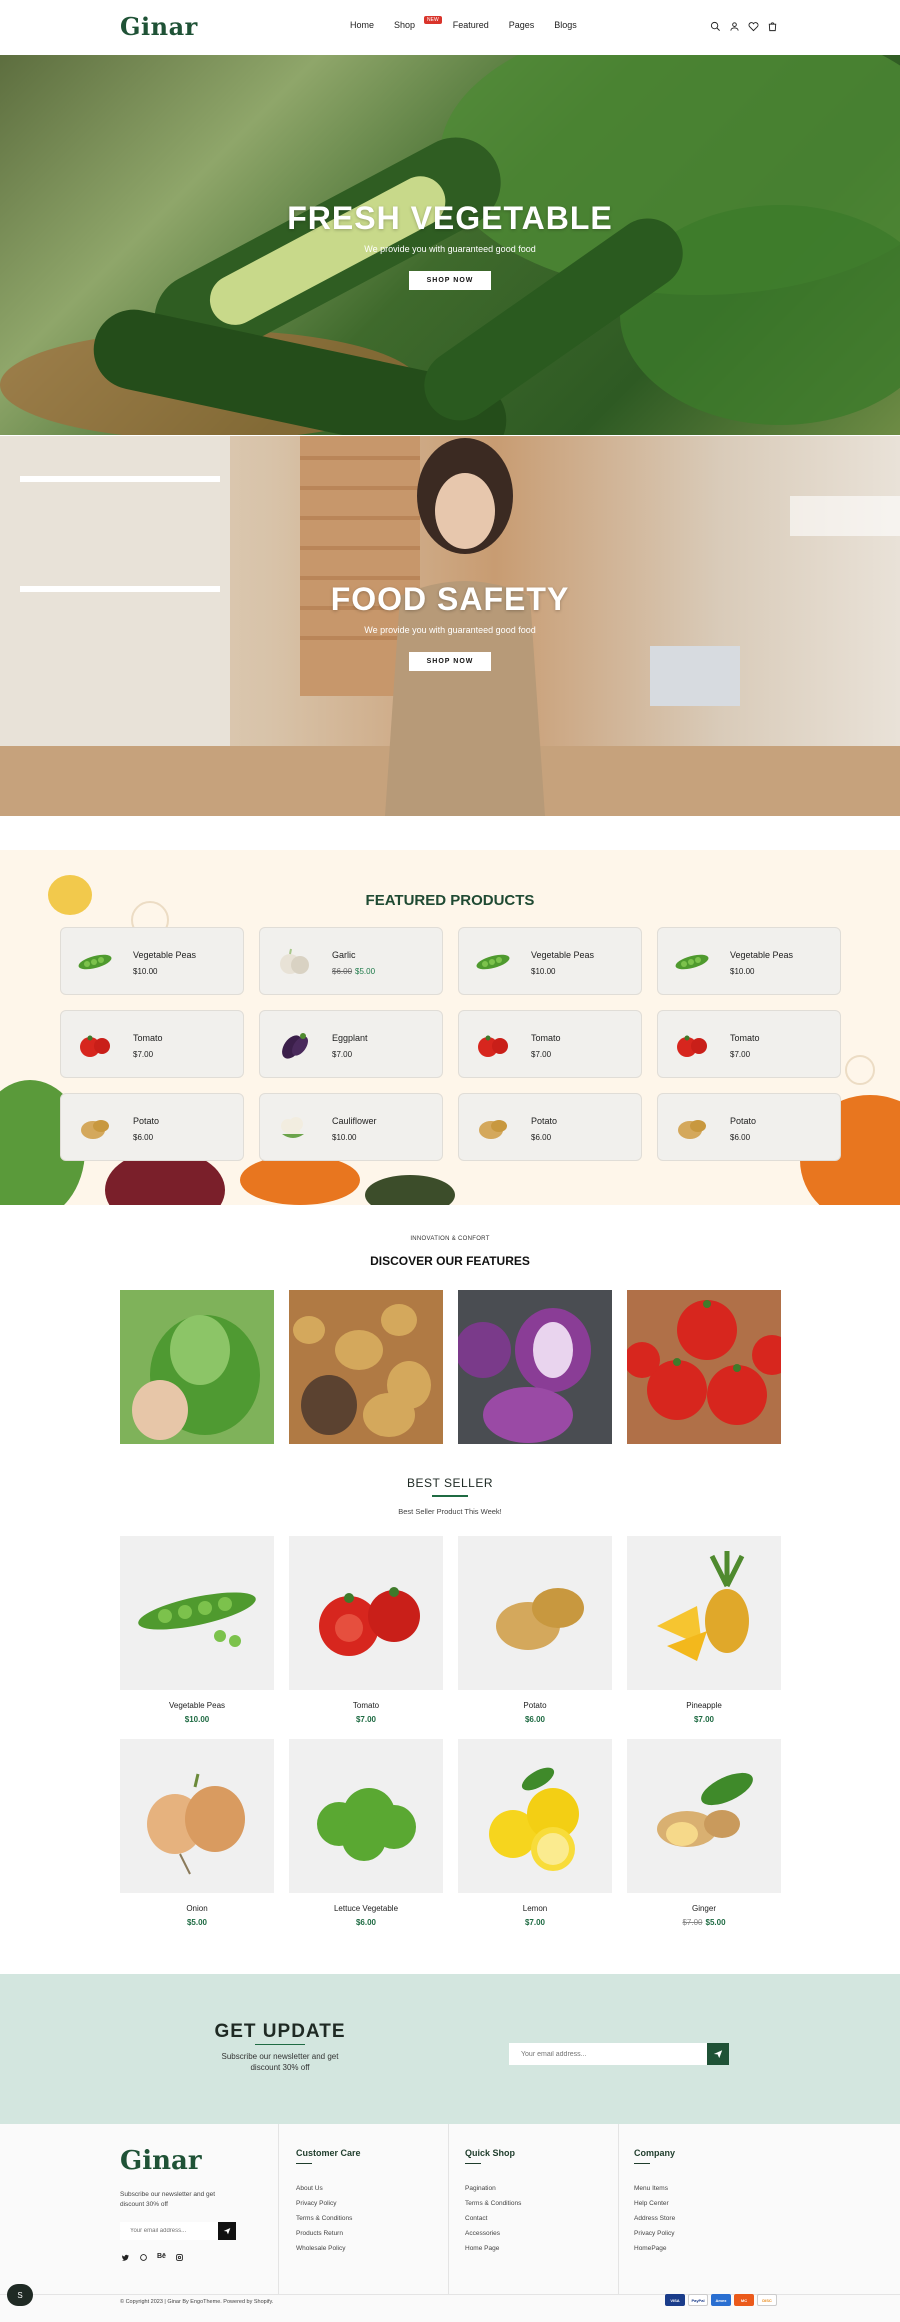  What do you see at coordinates (309, 2188) in the screenshot?
I see `footer-link: About Us` at bounding box center [309, 2188].